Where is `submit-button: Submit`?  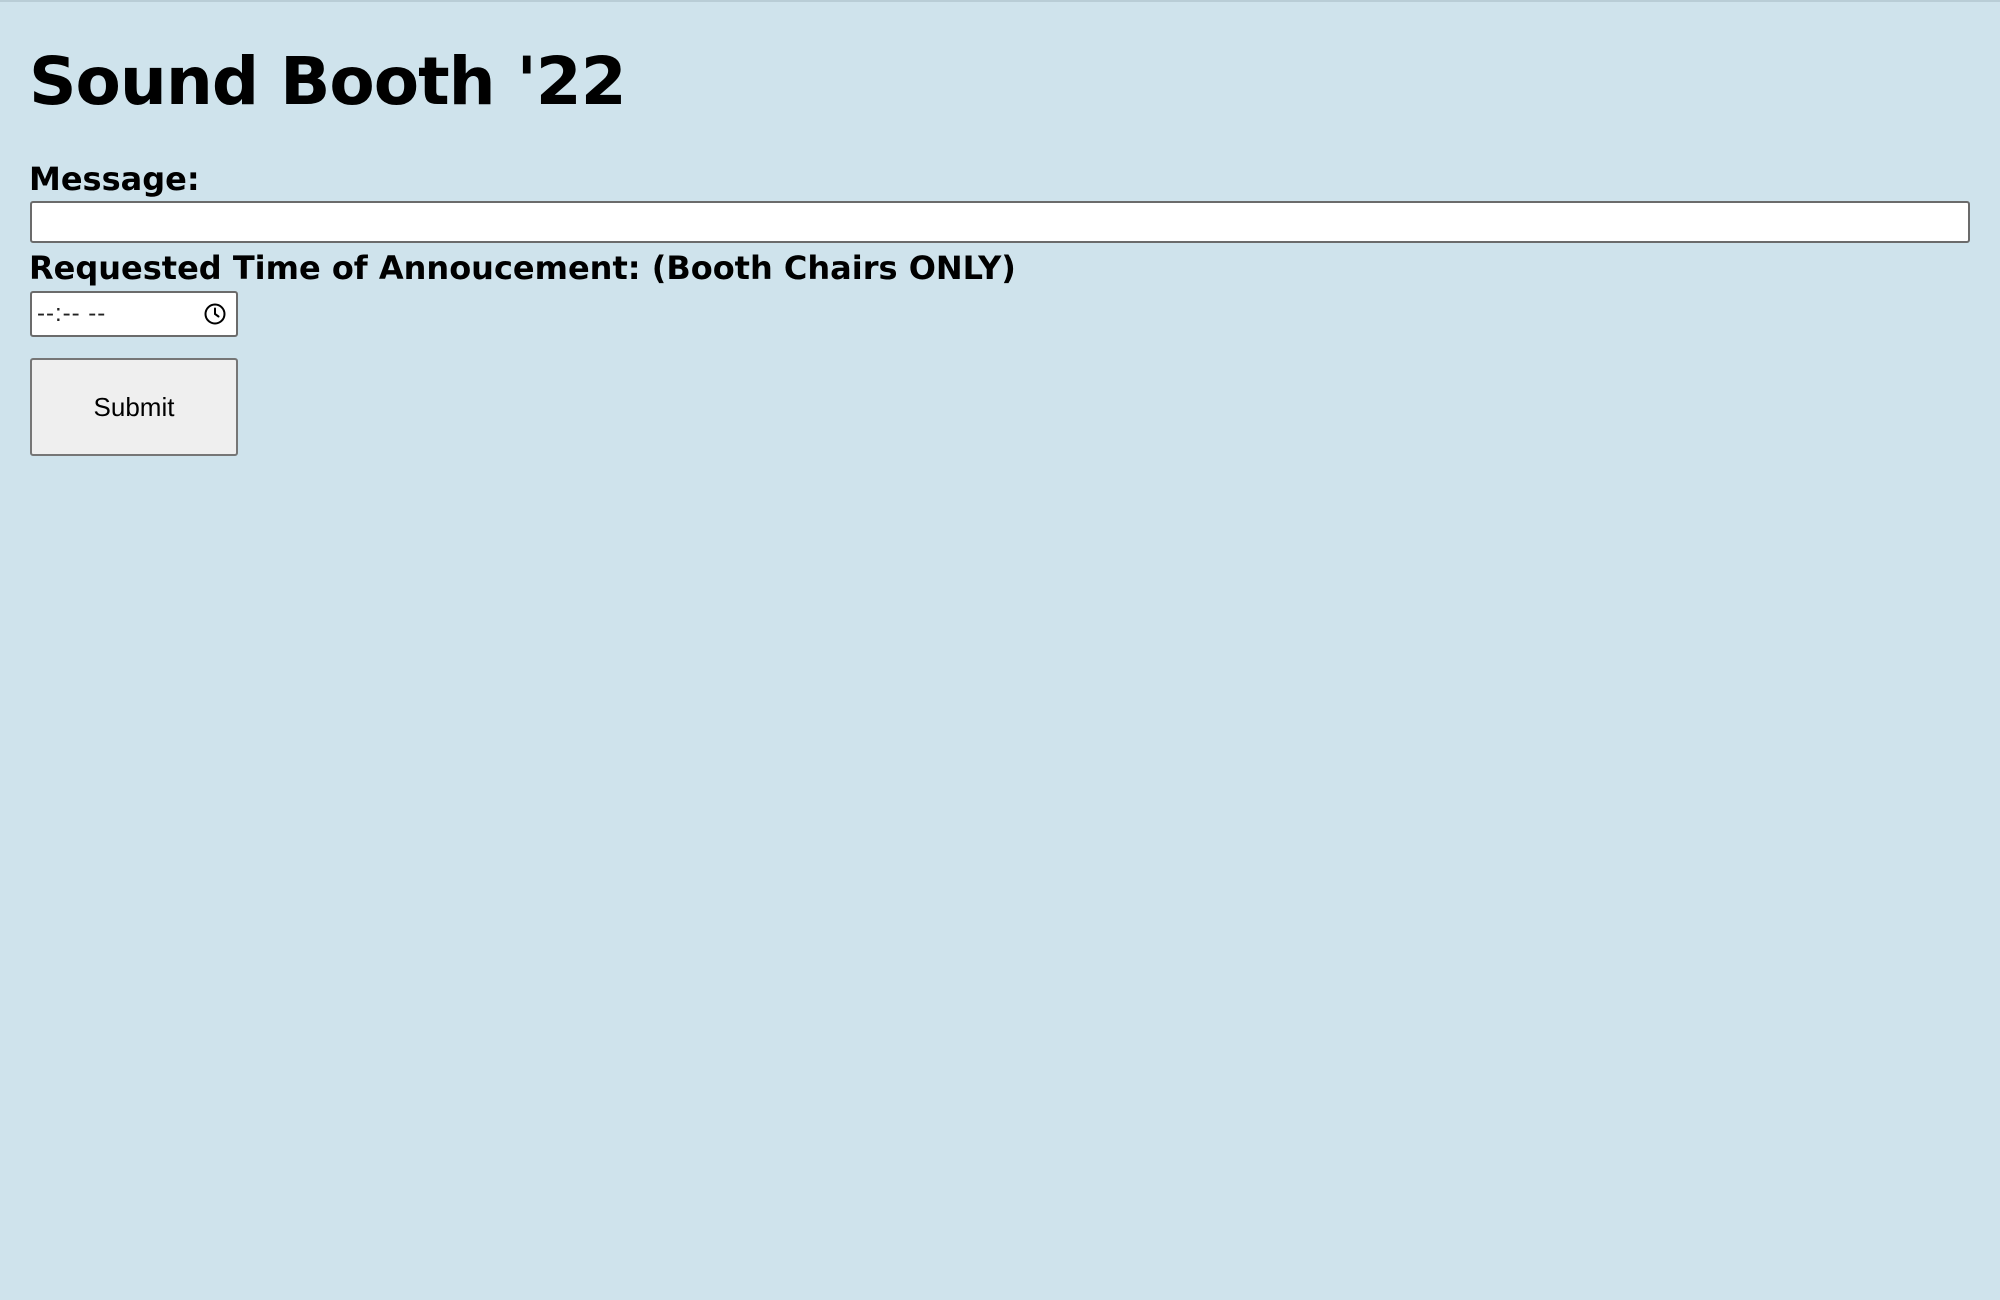 submit-button: Submit is located at coordinates (134, 407).